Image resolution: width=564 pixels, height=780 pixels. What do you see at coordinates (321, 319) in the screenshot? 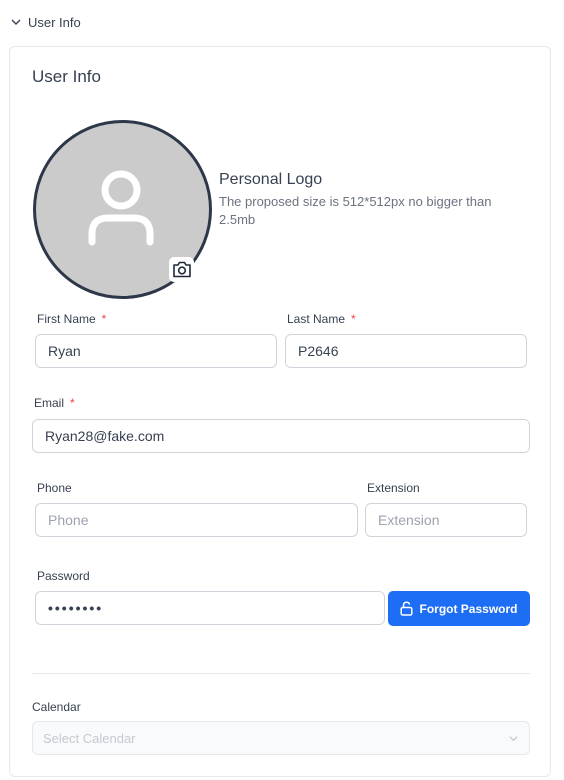
I see `last-name-label: Last Name *` at bounding box center [321, 319].